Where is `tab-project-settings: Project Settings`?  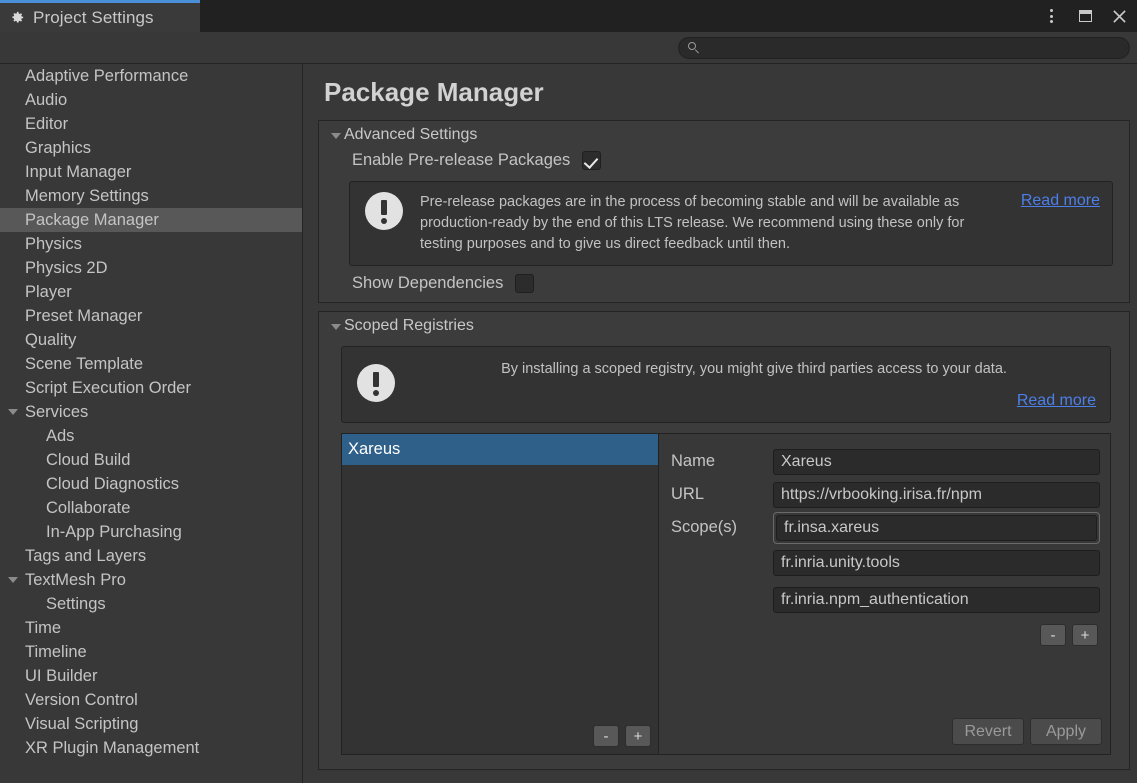 tab-project-settings: Project Settings is located at coordinates (100, 16).